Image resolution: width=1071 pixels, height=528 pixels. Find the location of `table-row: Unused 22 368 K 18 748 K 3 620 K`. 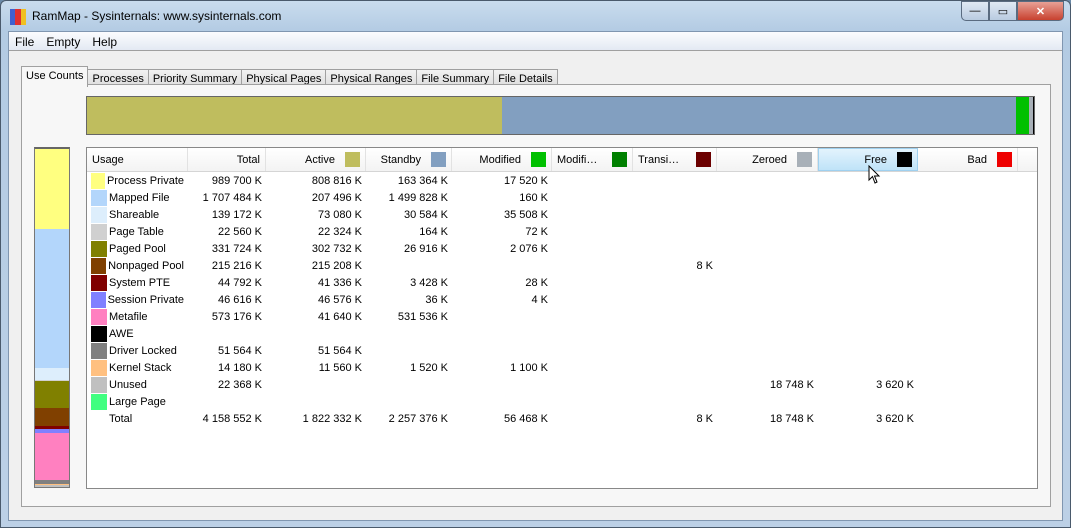

table-row: Unused 22 368 K 18 748 K 3 620 K is located at coordinates (562, 384).